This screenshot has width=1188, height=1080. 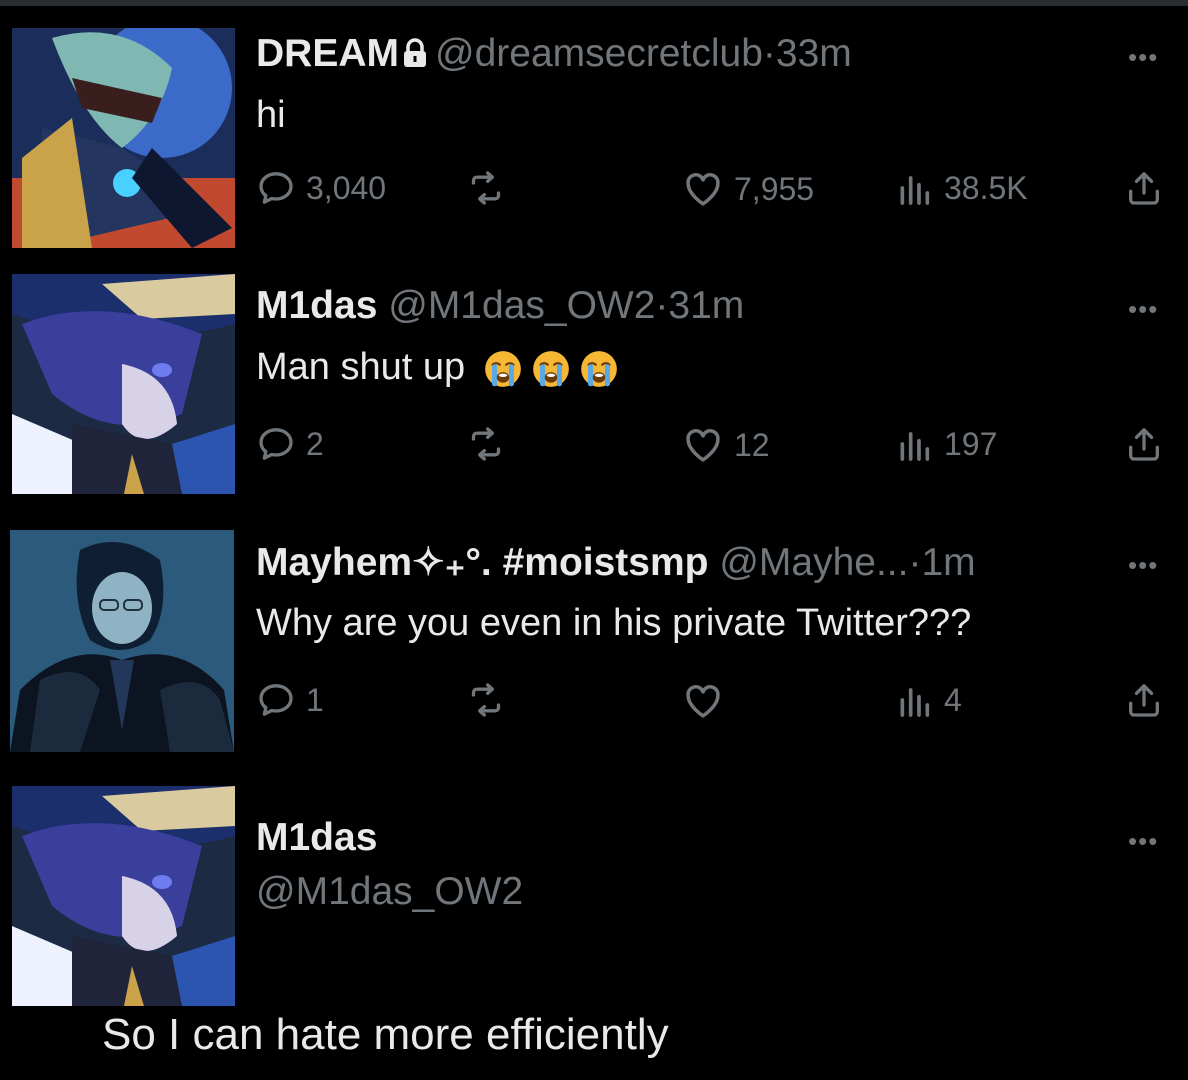 What do you see at coordinates (594, 3) in the screenshot?
I see `top-bar` at bounding box center [594, 3].